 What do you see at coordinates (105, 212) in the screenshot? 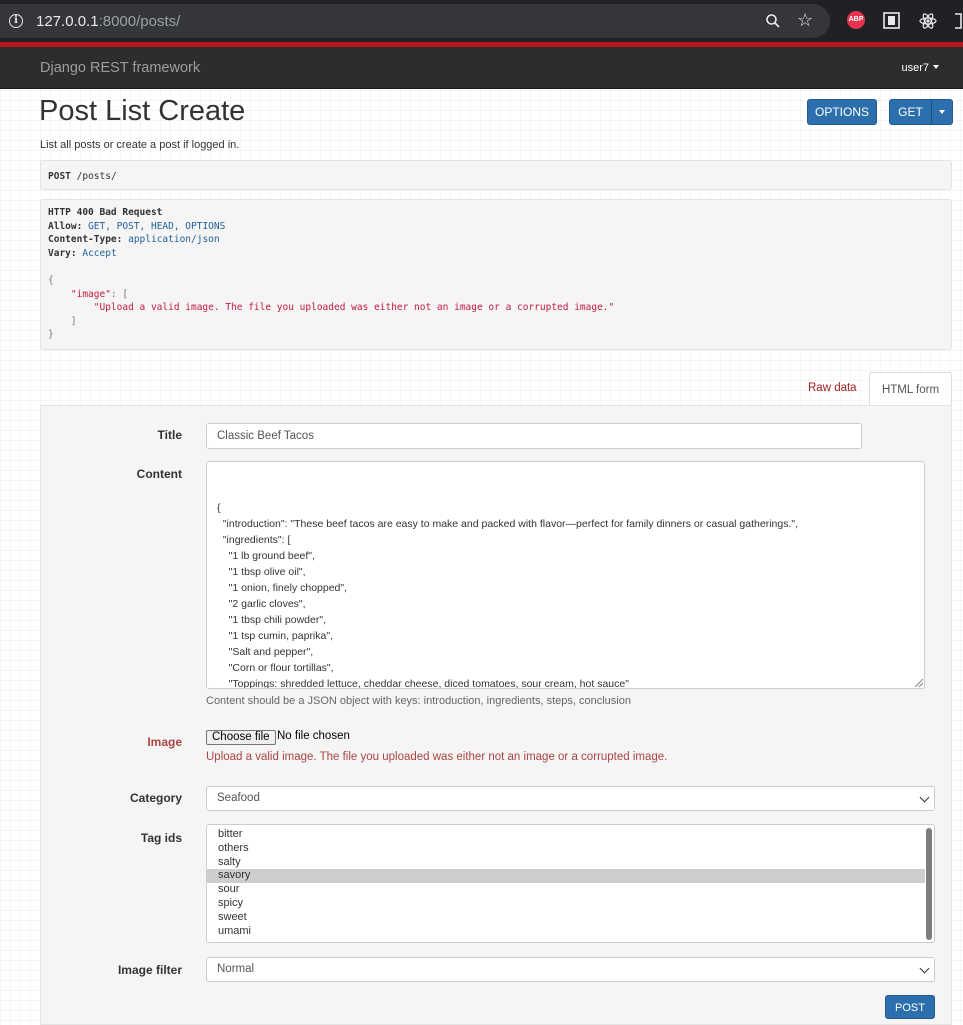
I see `response-status: HTTP 400 Bad Request` at bounding box center [105, 212].